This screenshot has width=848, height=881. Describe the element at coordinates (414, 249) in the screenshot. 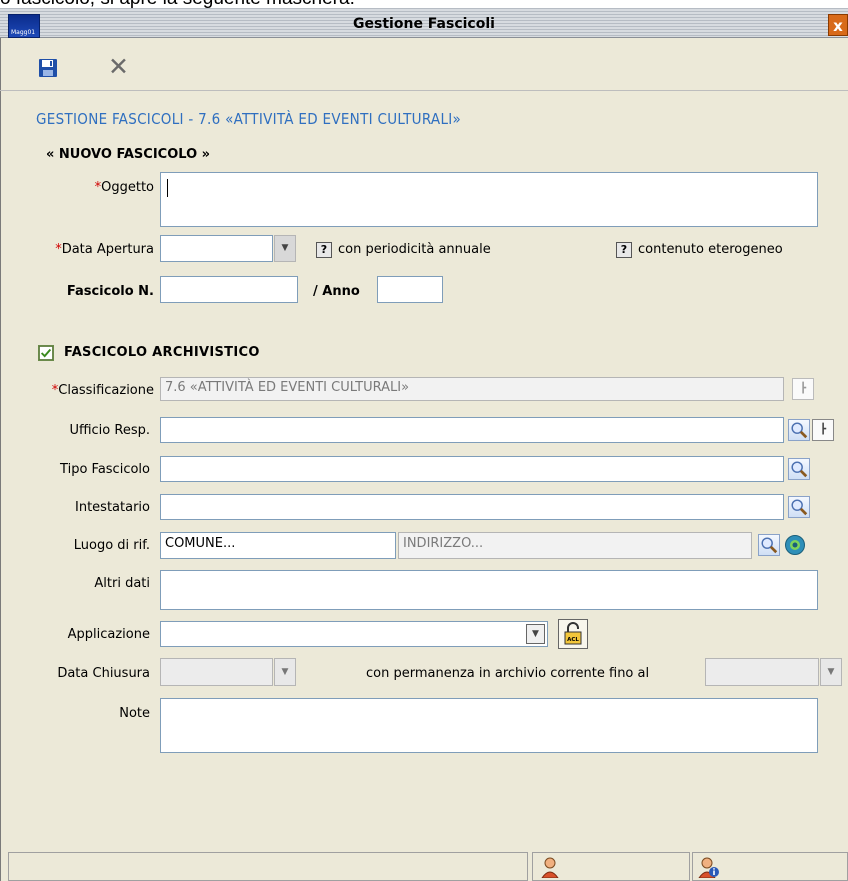

I see `periodicita-label: con periodicità annuale` at that location.